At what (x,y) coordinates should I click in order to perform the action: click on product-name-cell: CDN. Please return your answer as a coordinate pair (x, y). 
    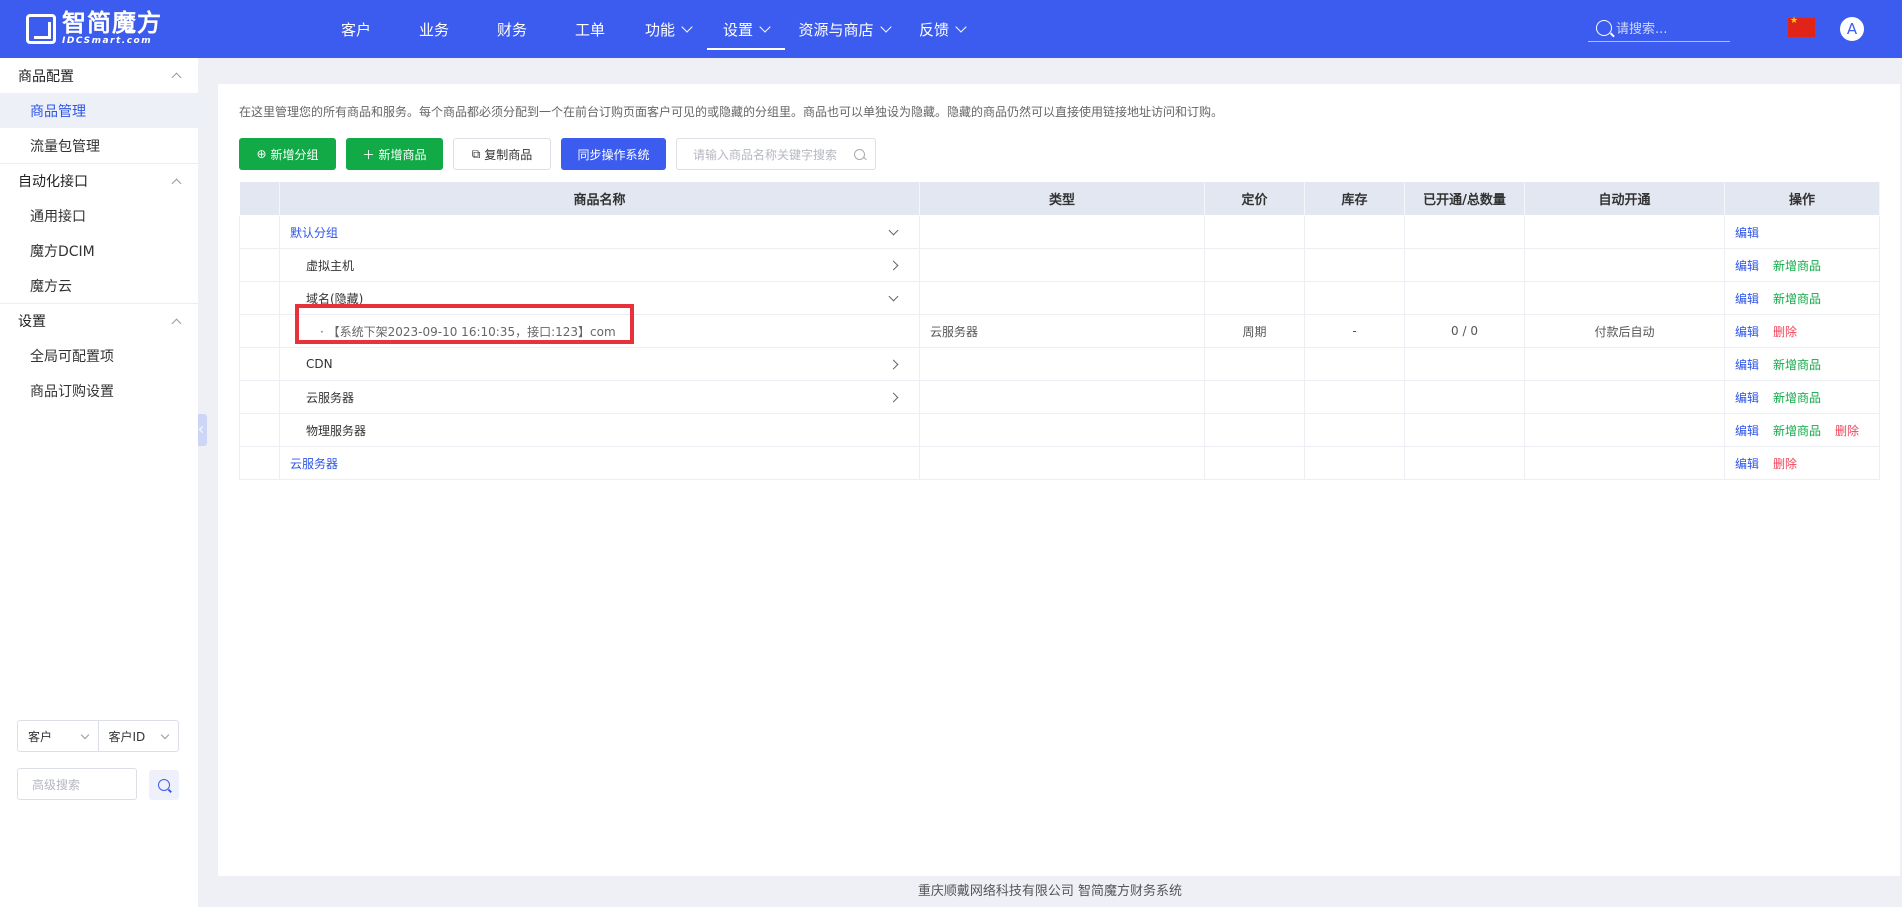
    Looking at the image, I should click on (599, 364).